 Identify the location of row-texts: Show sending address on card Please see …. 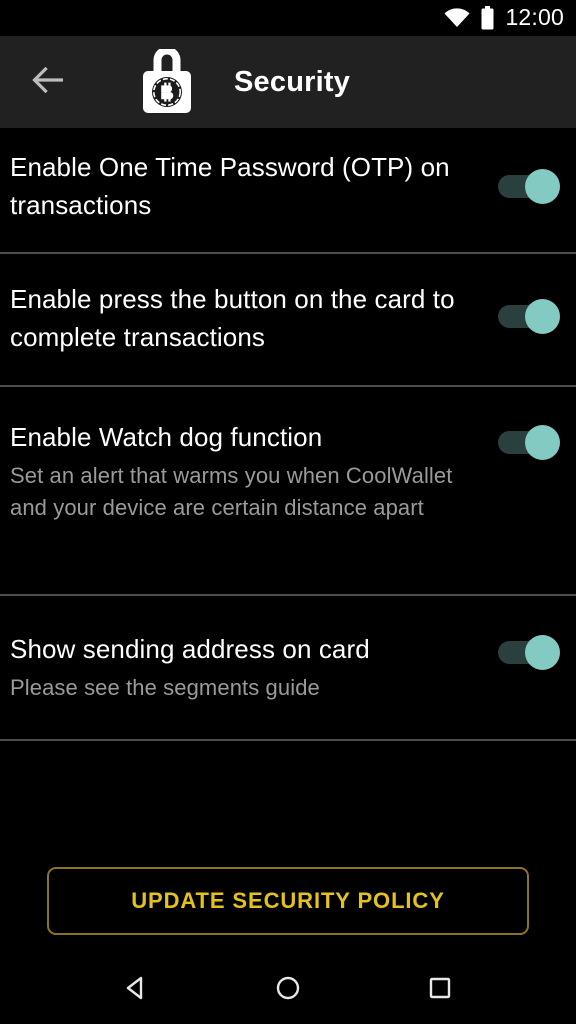
(251, 667).